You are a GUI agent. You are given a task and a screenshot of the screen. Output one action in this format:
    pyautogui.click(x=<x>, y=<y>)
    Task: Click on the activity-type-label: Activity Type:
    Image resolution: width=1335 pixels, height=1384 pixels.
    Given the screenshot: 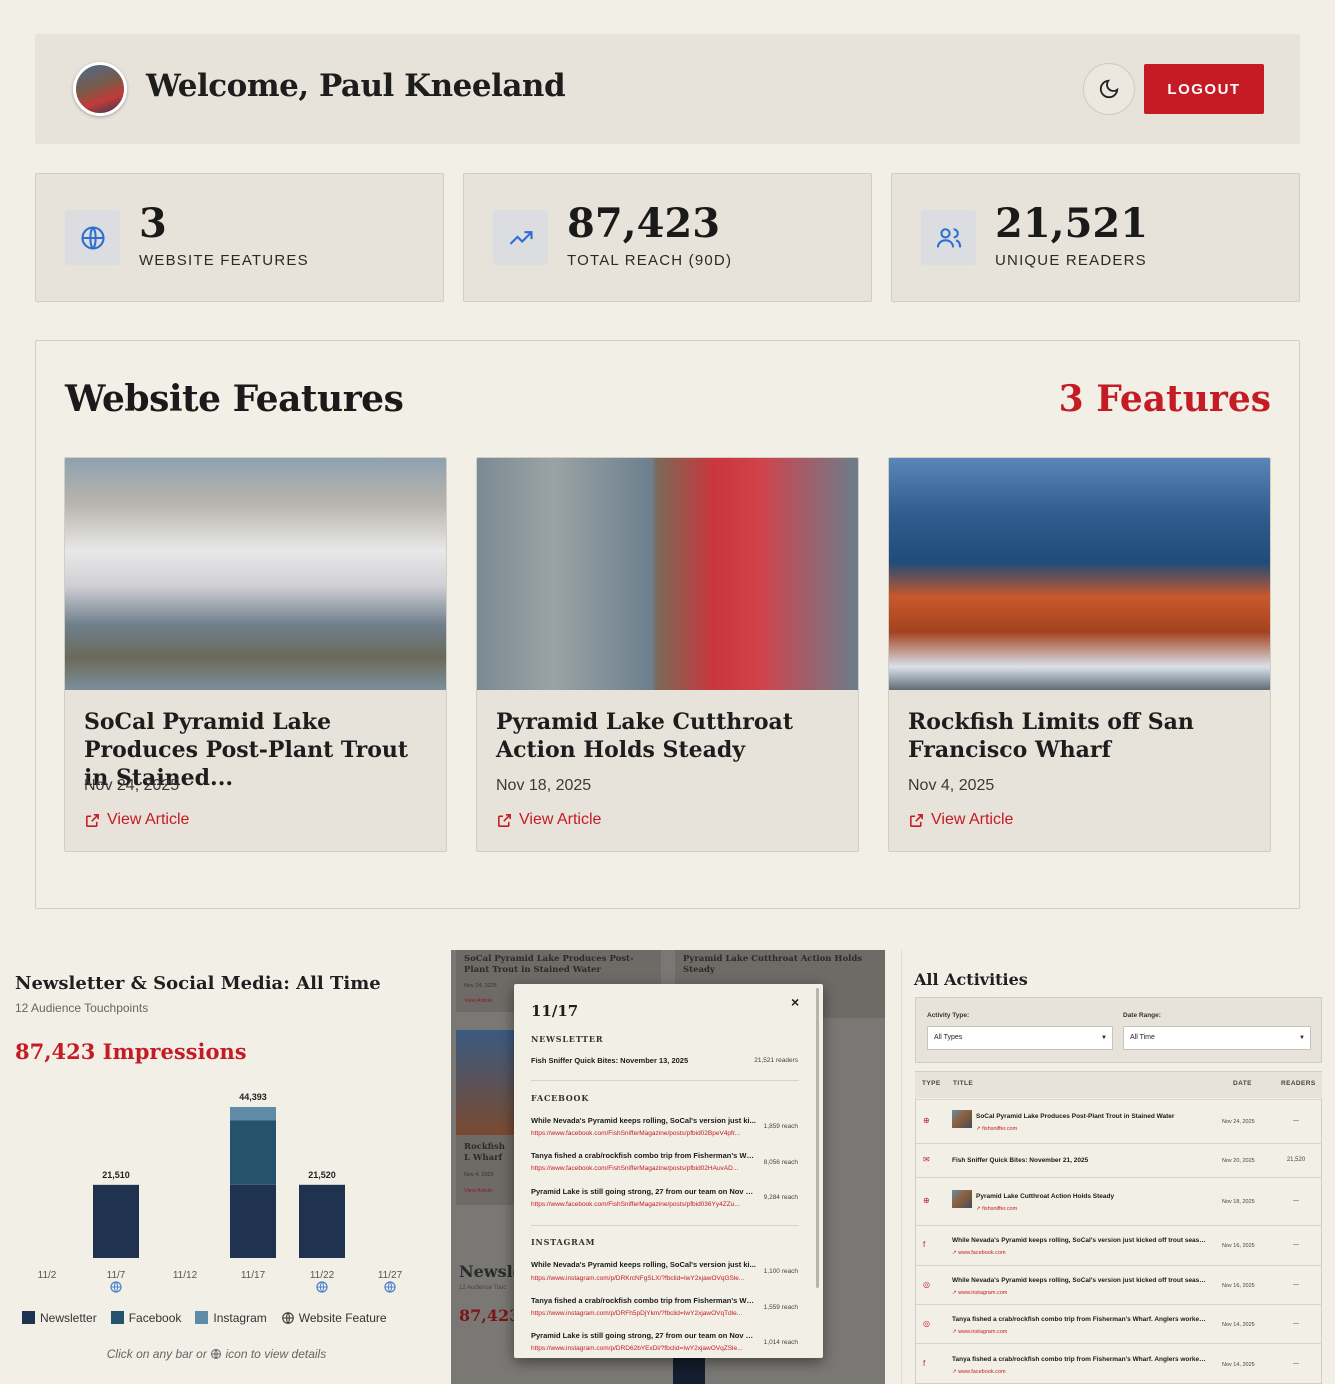 What is the action you would take?
    pyautogui.click(x=948, y=1015)
    